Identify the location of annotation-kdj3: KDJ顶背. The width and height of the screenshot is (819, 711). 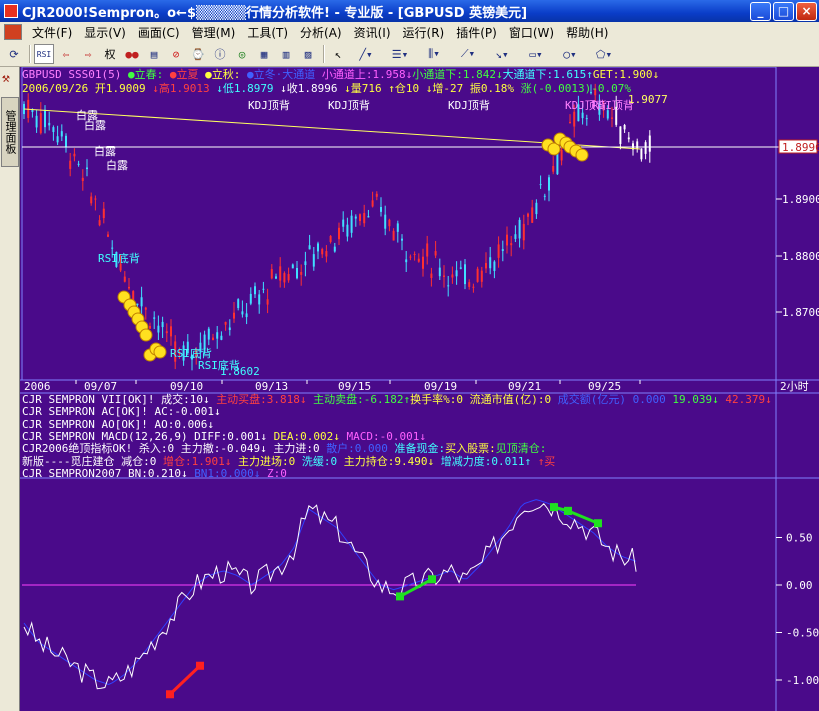
(469, 105).